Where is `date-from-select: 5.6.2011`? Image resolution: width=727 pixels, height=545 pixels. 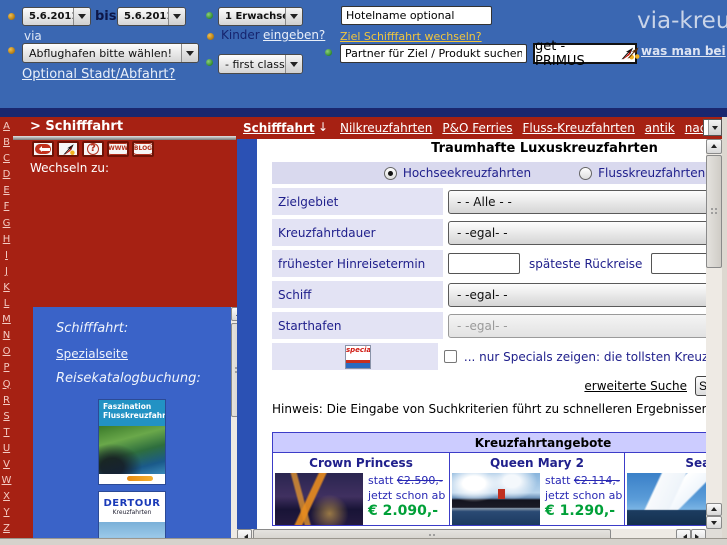
date-from-select: 5.6.2011 is located at coordinates (56, 16).